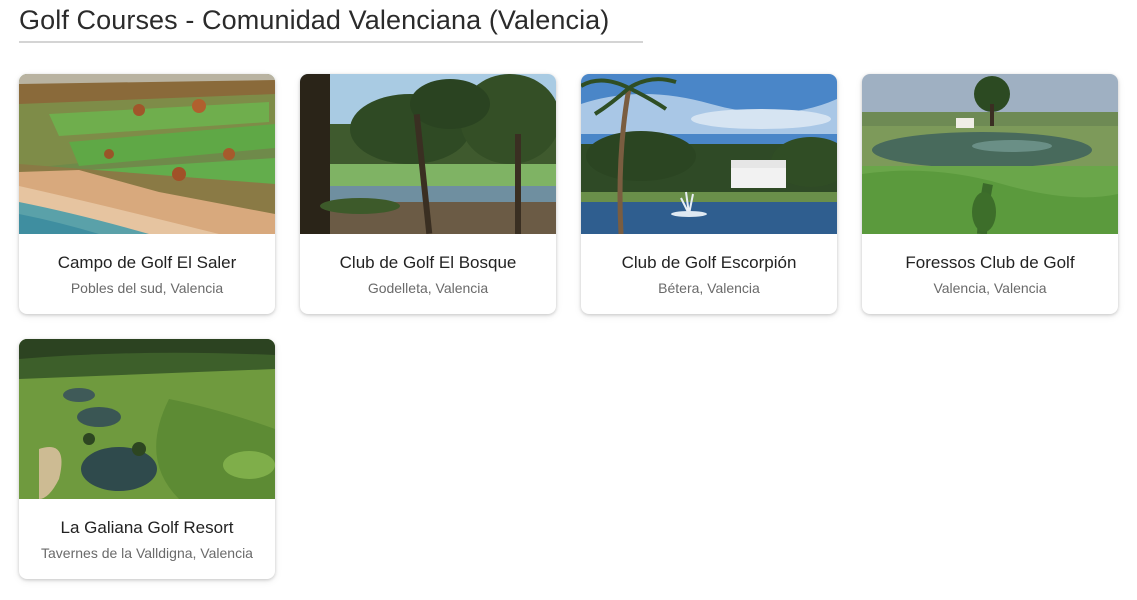  I want to click on course-name: Club de Golf El Bosque, so click(428, 263).